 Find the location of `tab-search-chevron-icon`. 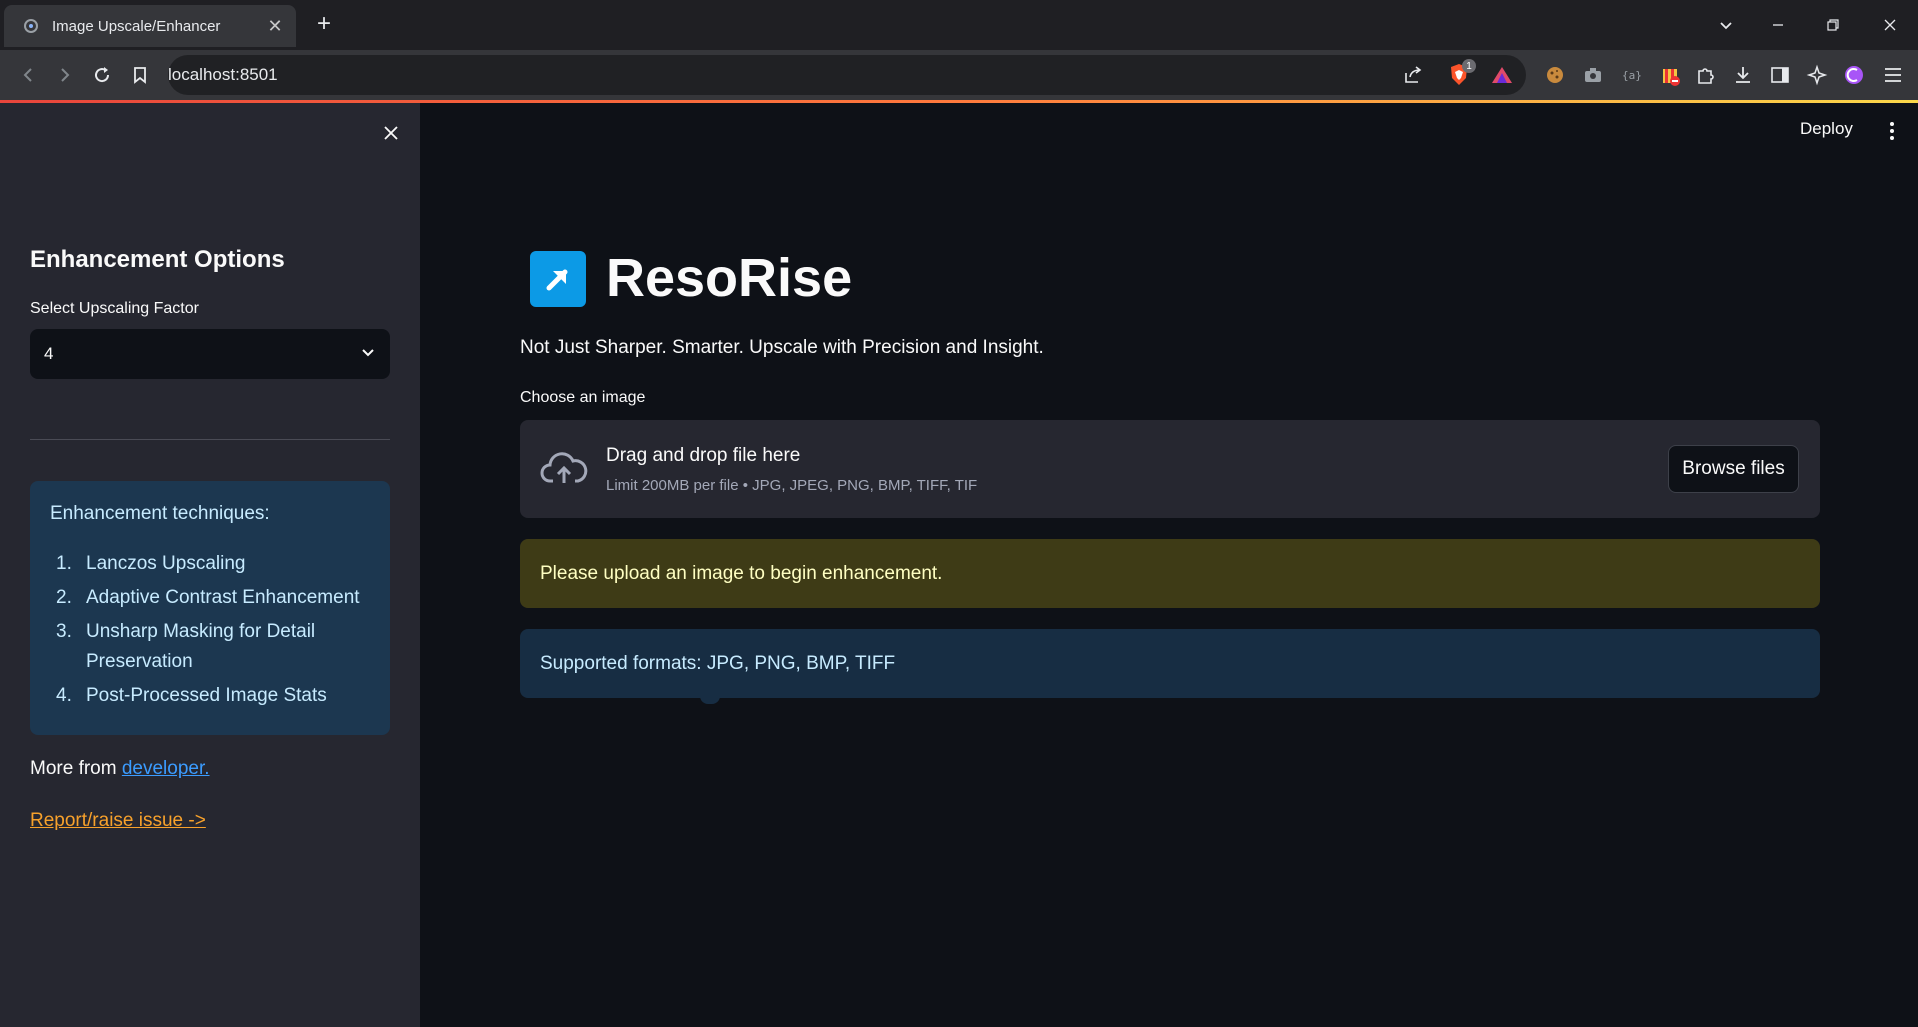

tab-search-chevron-icon is located at coordinates (1726, 25).